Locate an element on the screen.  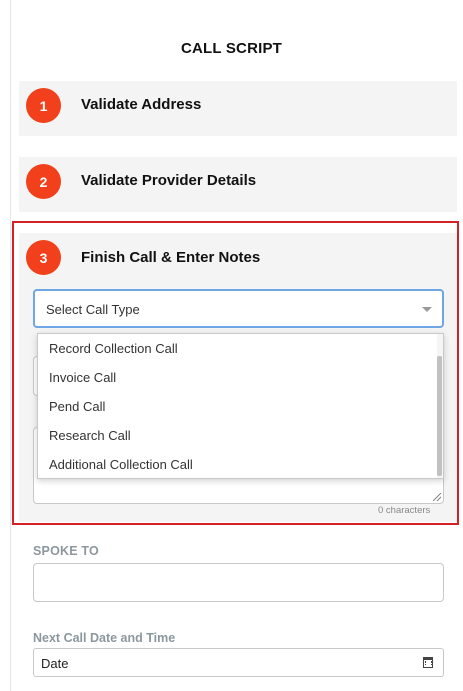
step-number-badge: 3 is located at coordinates (43, 257).